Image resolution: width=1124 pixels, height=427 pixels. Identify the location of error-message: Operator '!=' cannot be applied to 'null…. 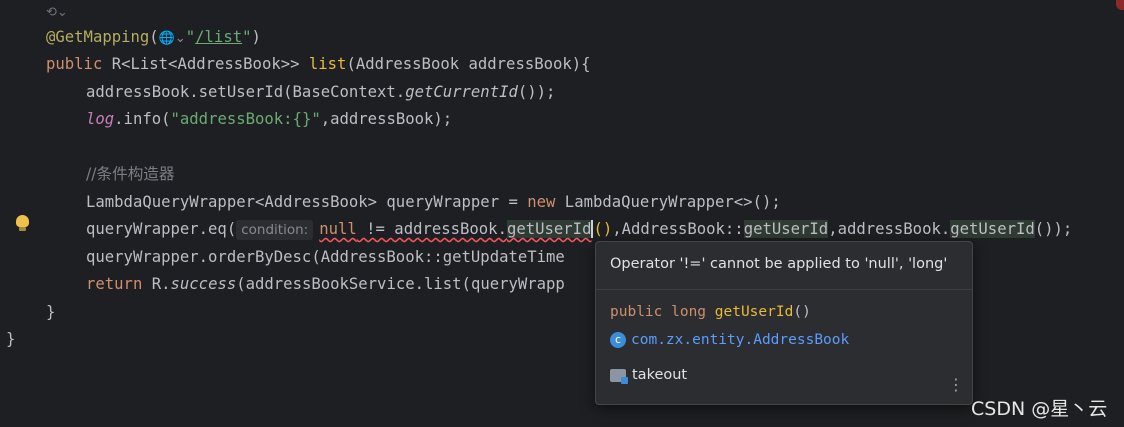
(779, 264).